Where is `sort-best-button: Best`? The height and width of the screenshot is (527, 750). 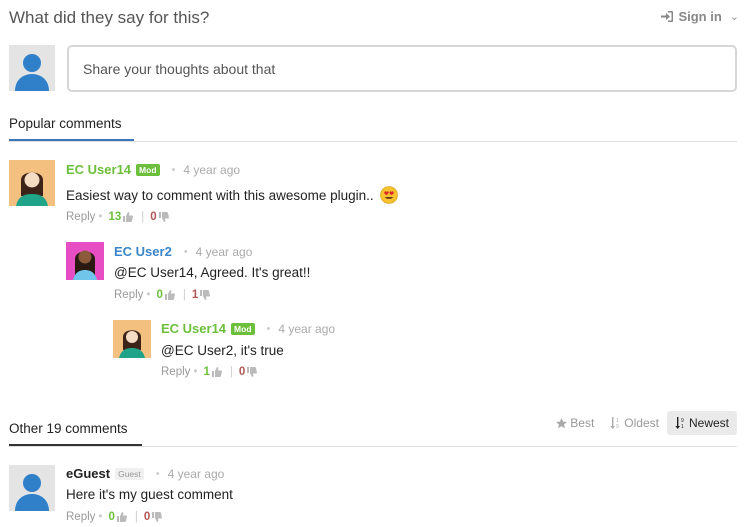
sort-best-button: Best is located at coordinates (575, 423).